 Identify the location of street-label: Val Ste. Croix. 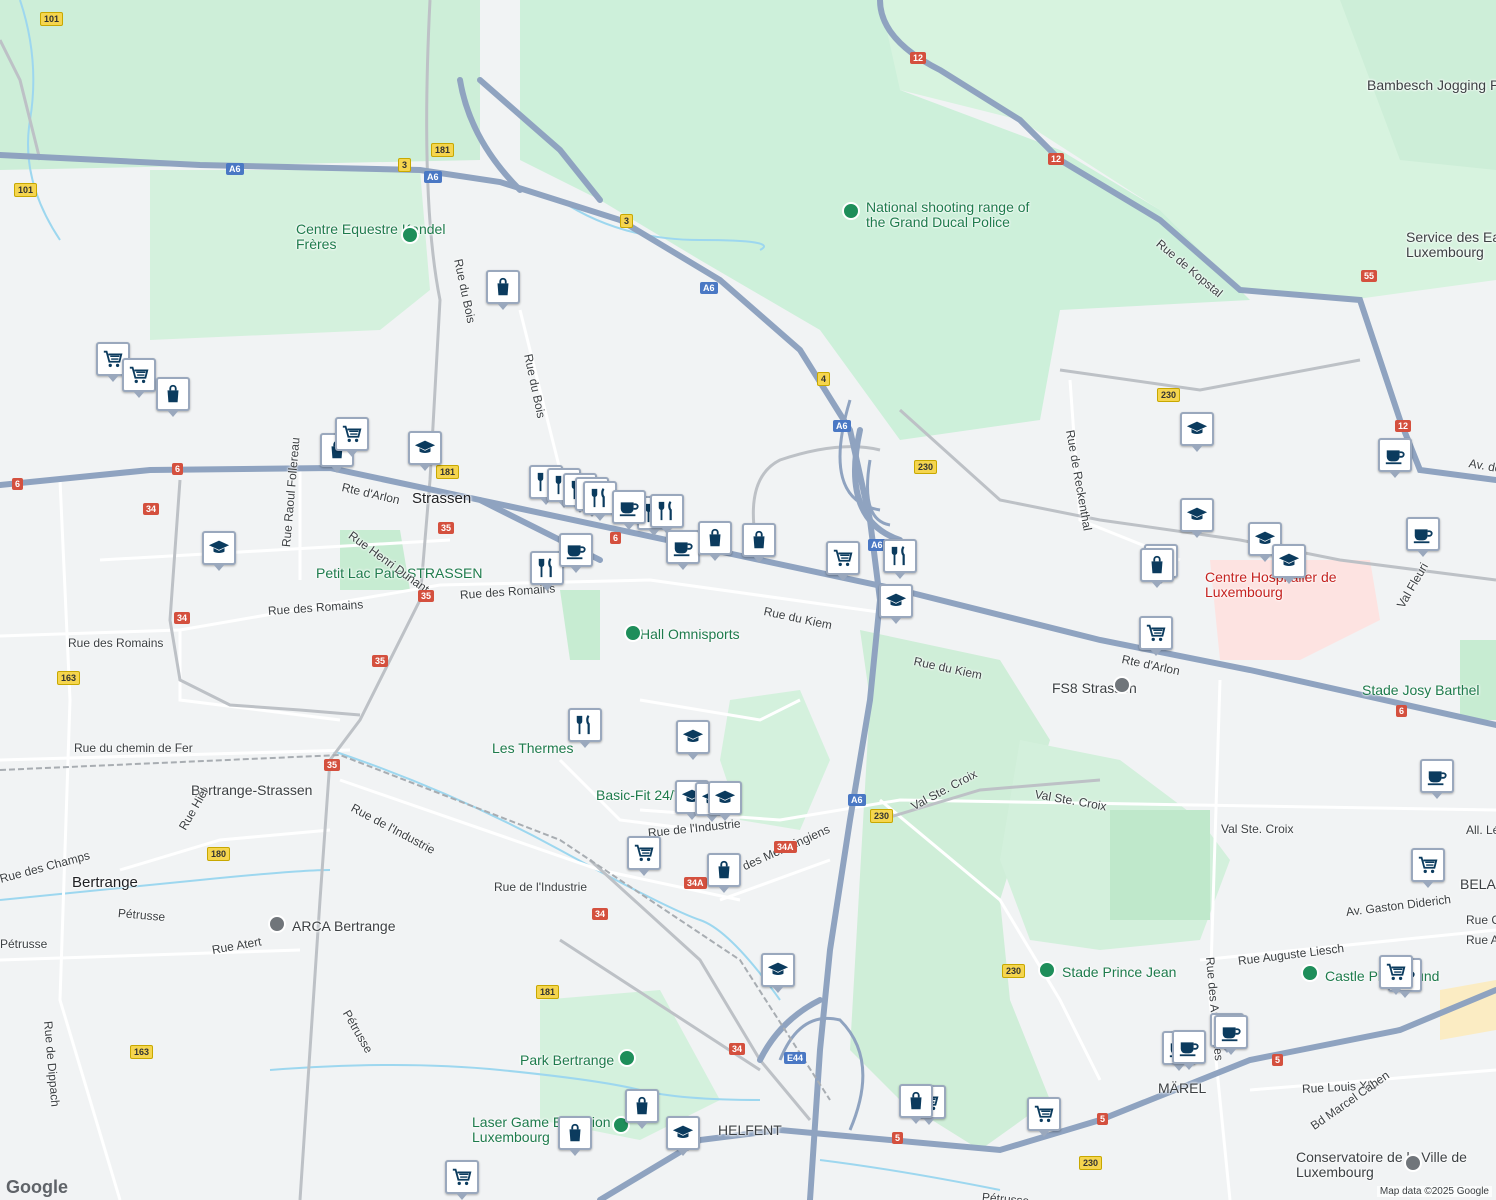
(1257, 829).